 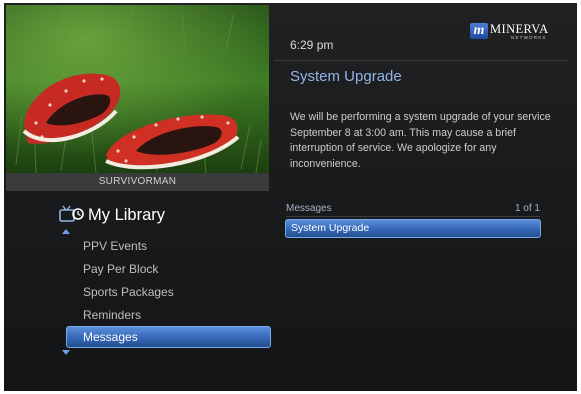 I want to click on brand-logo: m MINERVA NETWORKS, so click(x=510, y=32).